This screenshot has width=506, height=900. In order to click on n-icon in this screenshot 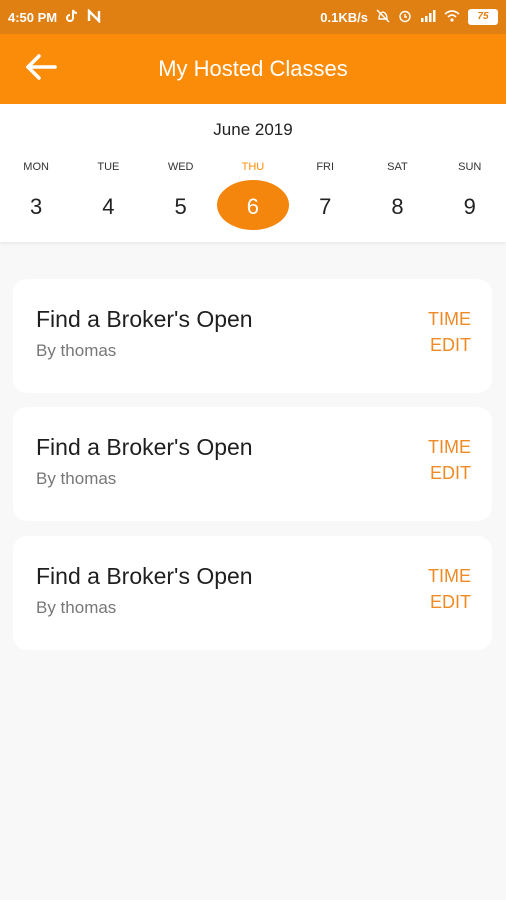, I will do `click(94, 16)`.